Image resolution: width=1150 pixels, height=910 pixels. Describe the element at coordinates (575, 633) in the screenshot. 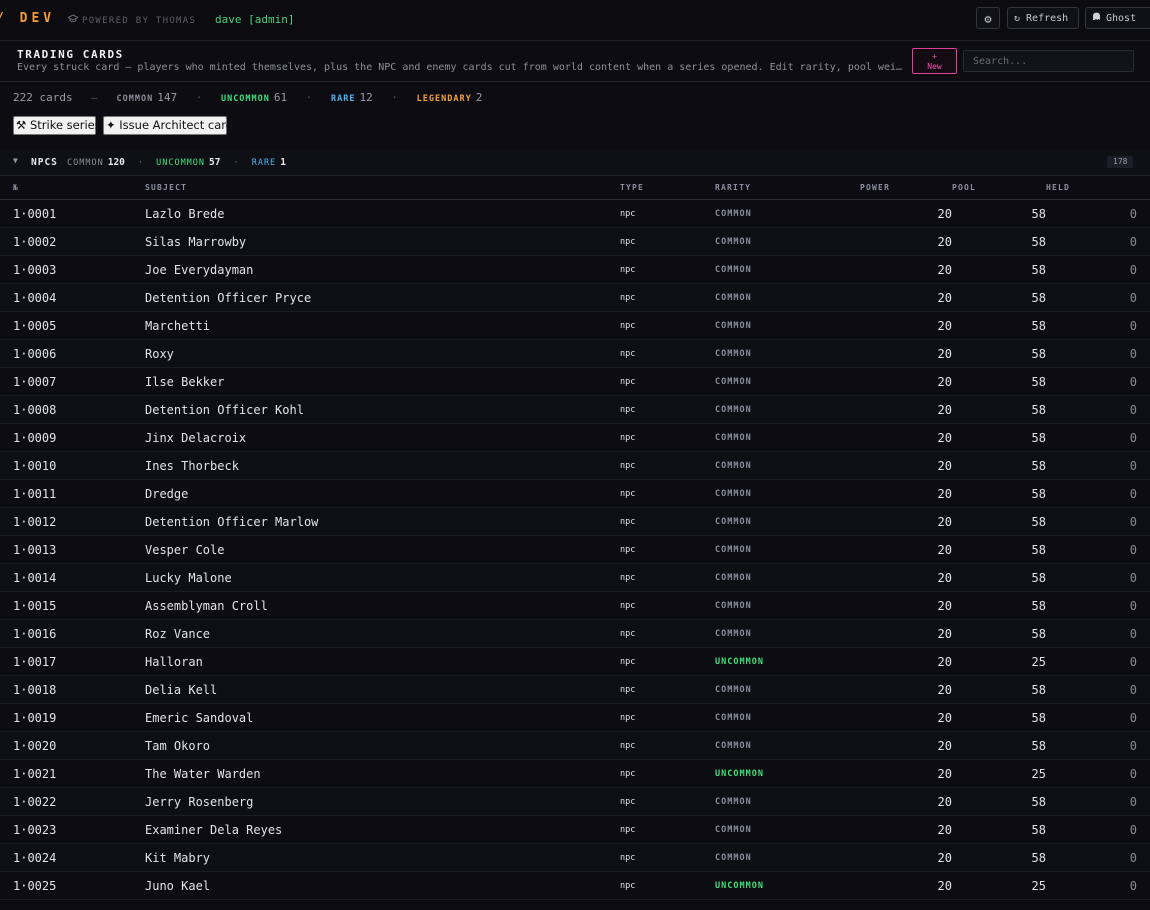

I see `table-row: 1·0016 Roz Vance npc COMMON 20 58 0` at that location.